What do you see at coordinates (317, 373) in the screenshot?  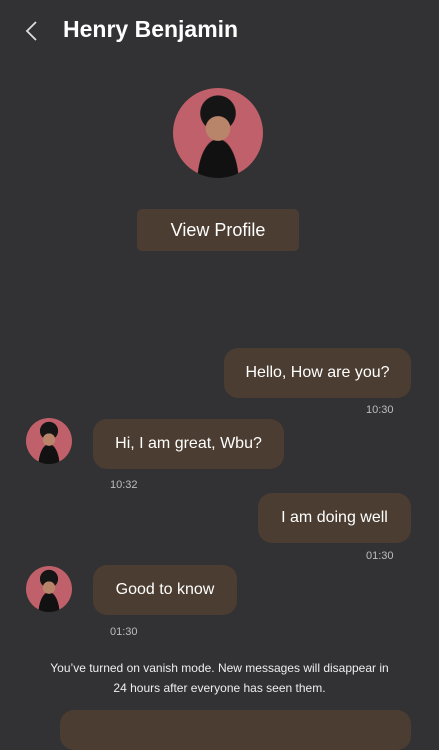 I see `message-bubble-sent: Hello, How are you?` at bounding box center [317, 373].